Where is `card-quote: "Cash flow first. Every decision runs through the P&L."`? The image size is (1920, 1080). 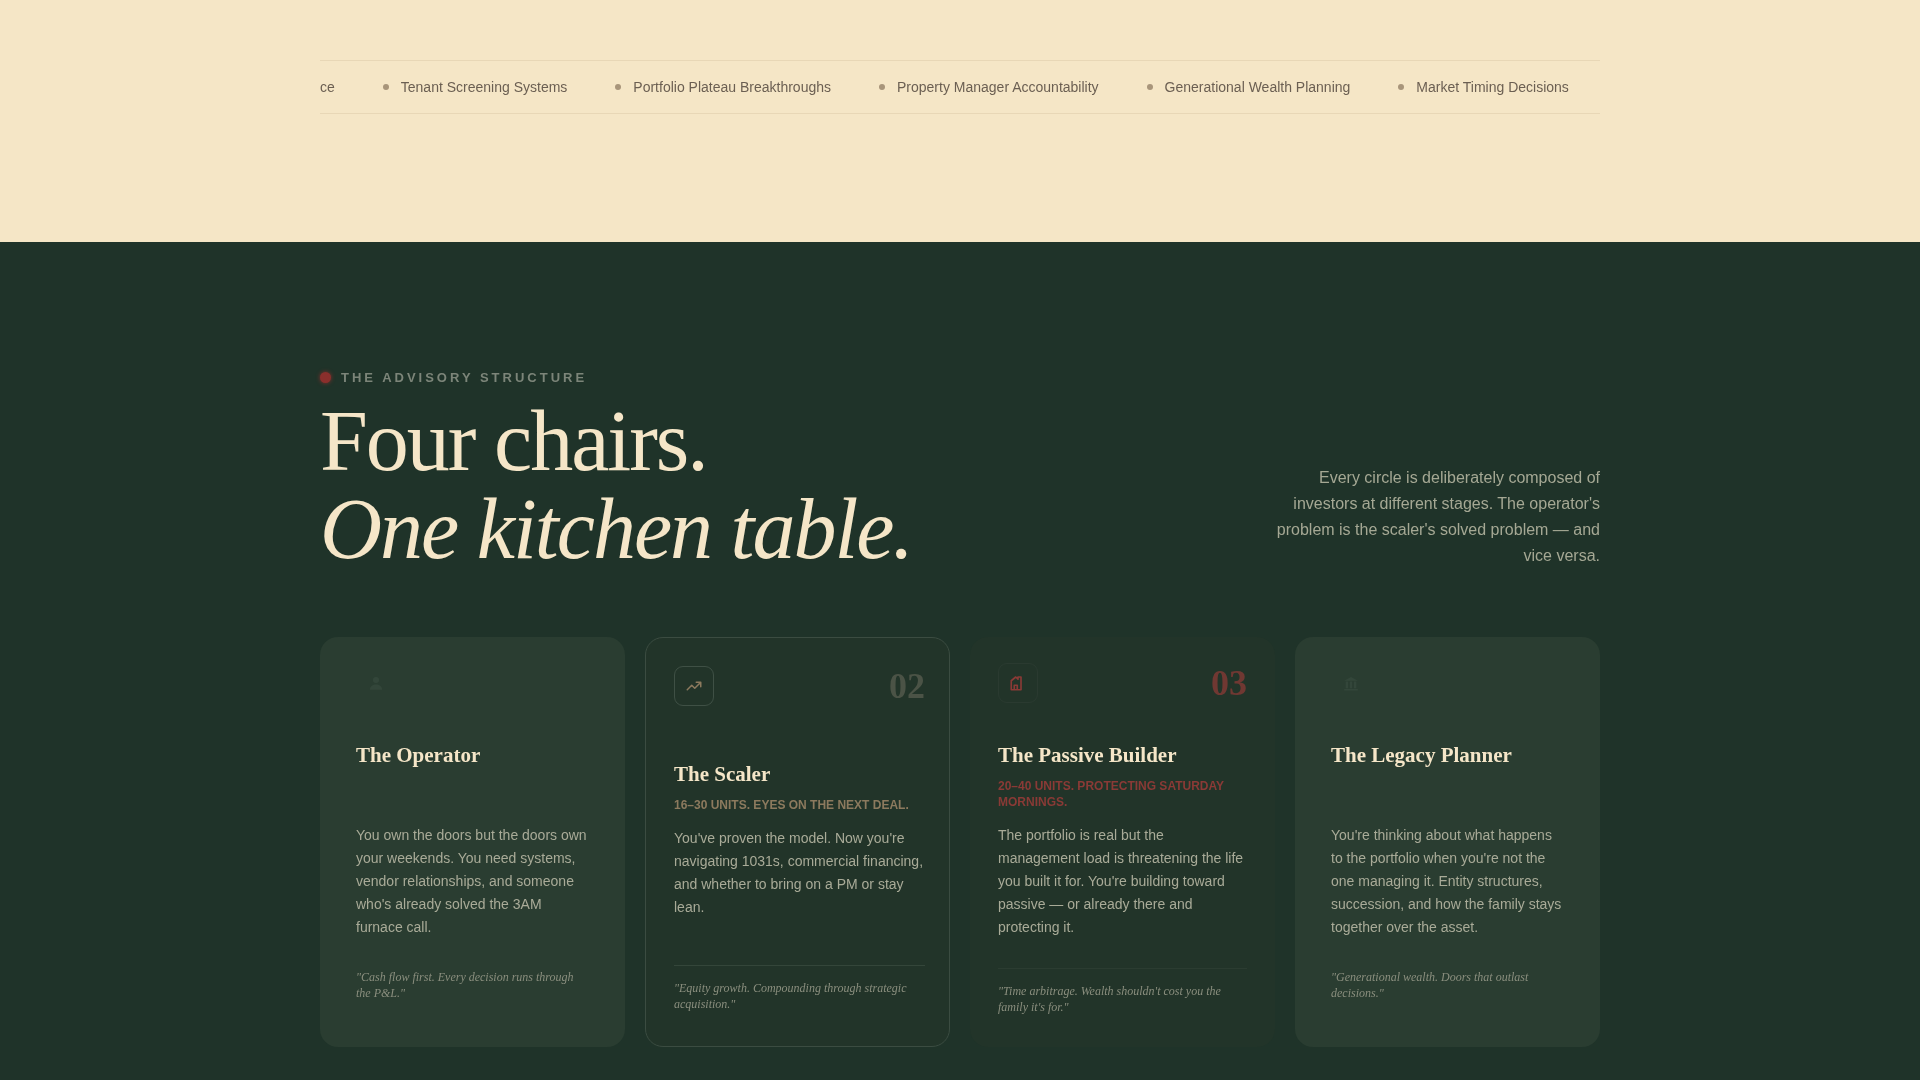 card-quote: "Cash flow first. Every decision runs through the P&L." is located at coordinates (465, 985).